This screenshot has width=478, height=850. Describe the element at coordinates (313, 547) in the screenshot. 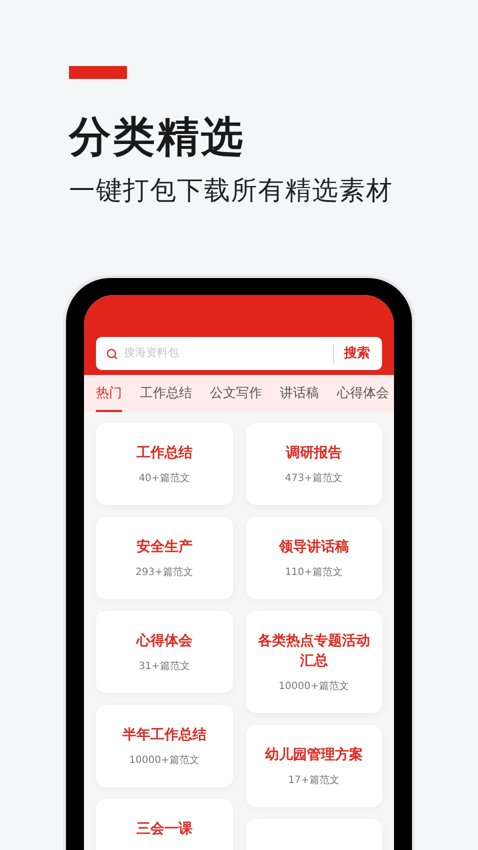

I see `category-title: 领导讲话稿` at that location.